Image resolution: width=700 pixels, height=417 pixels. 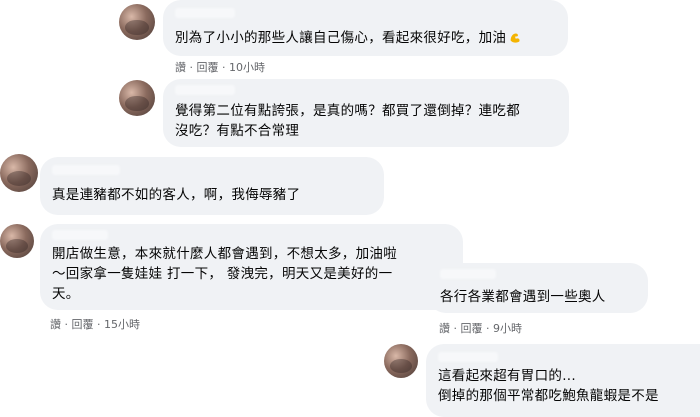 I want to click on timestamp: 10小時, so click(x=247, y=67).